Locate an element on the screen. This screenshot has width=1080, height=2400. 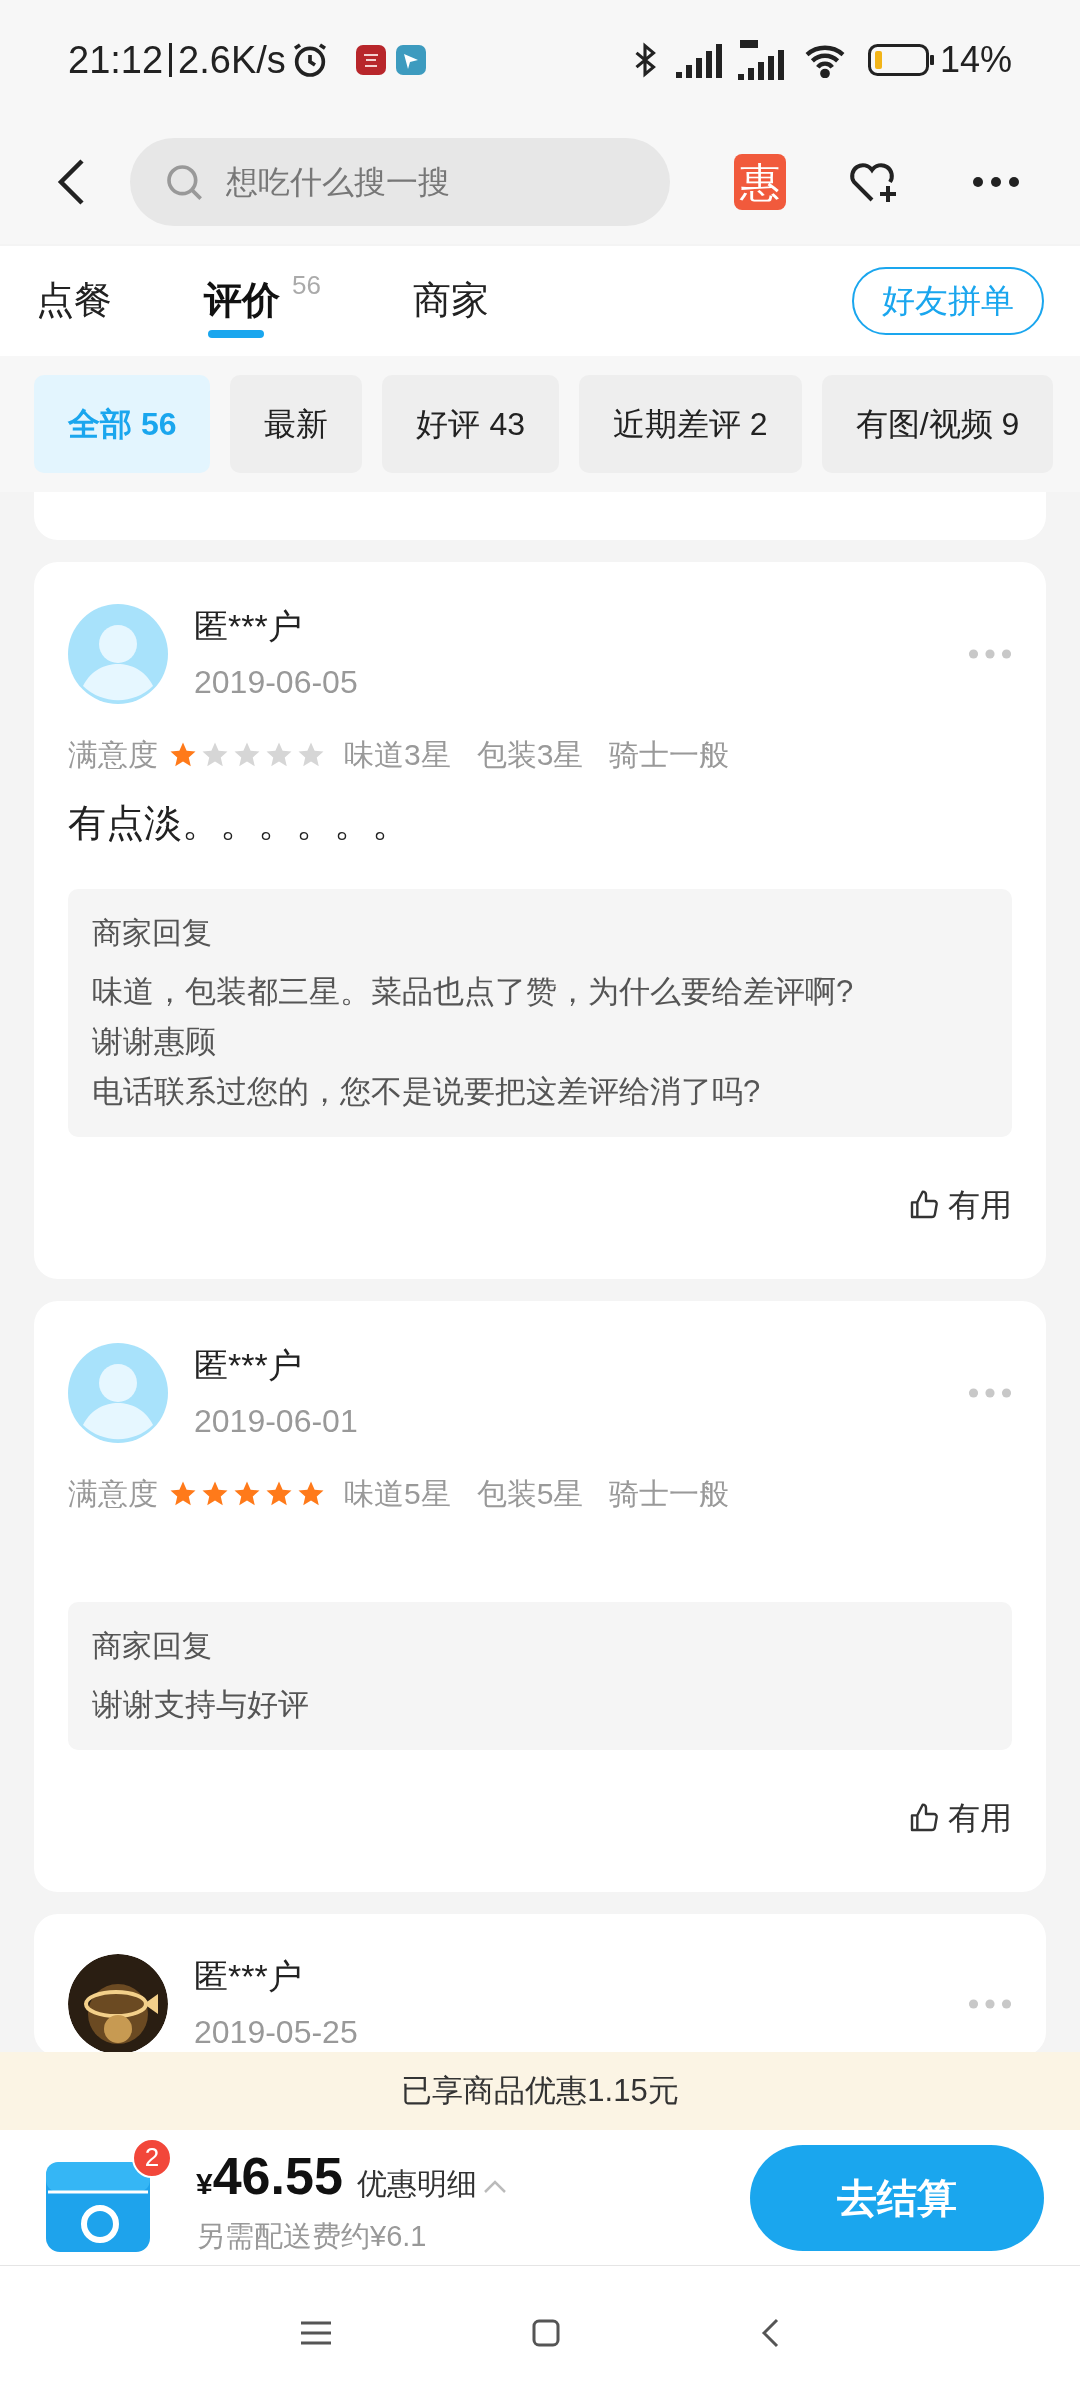
rating-tag: 味道5星 is located at coordinates (397, 1493).